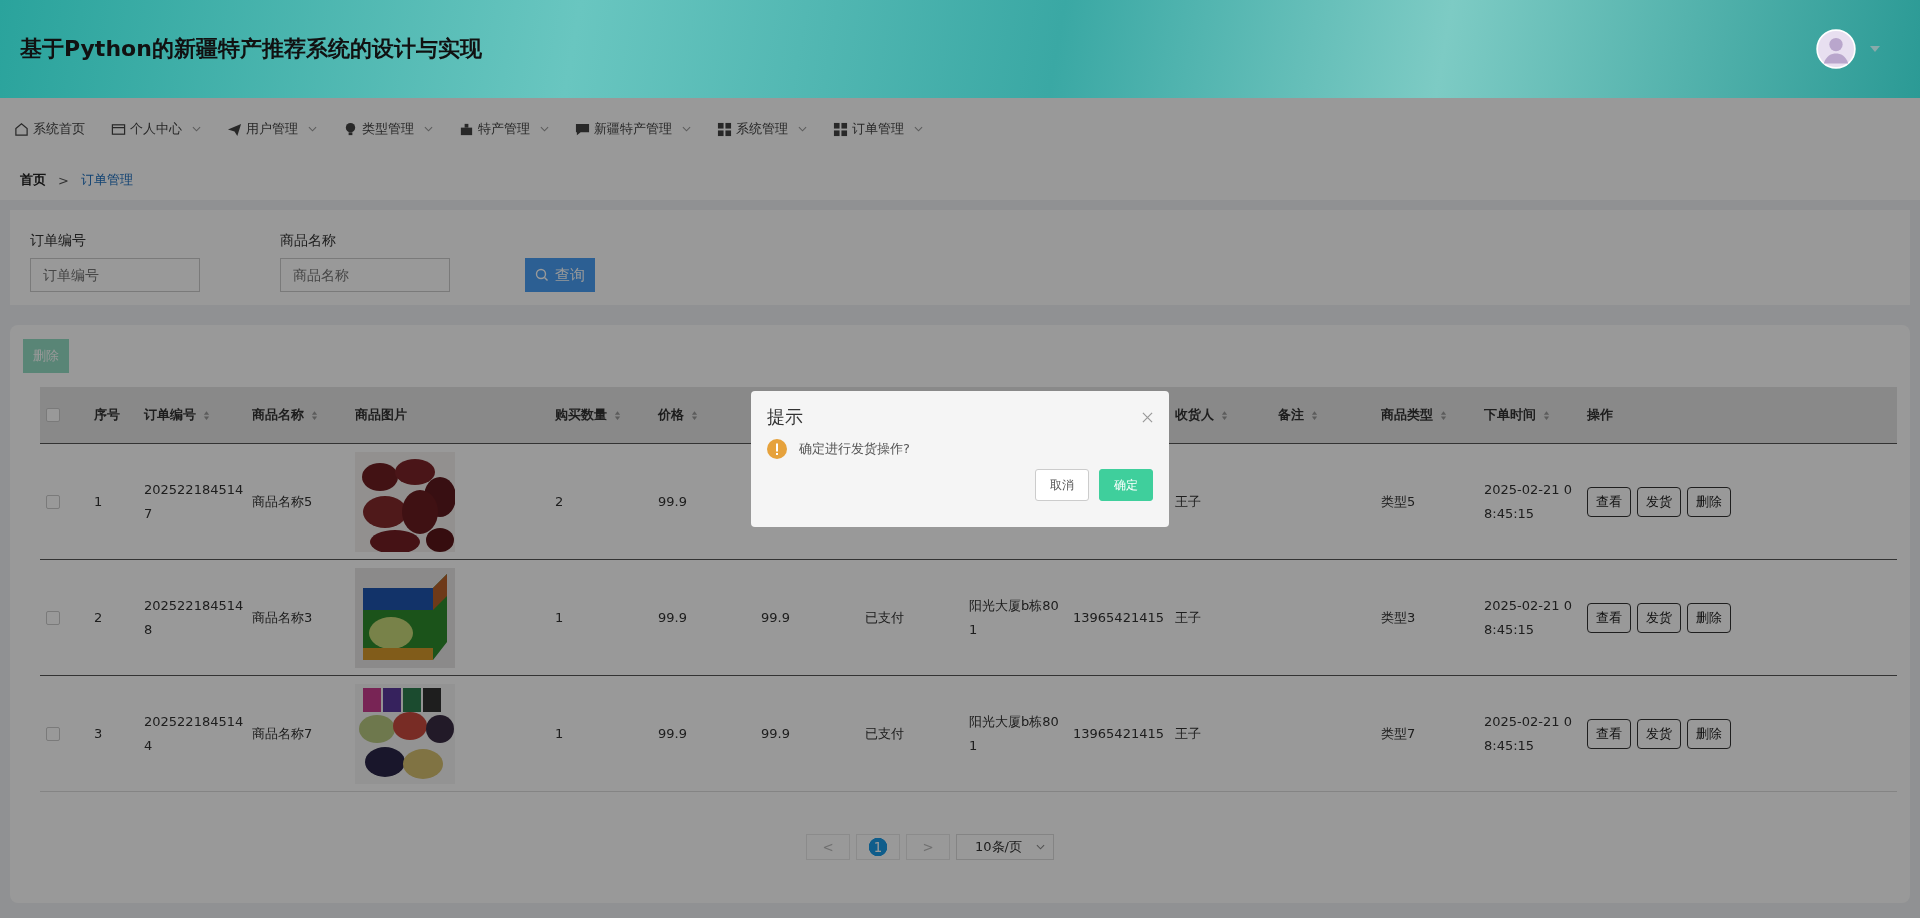  What do you see at coordinates (98, 733) in the screenshot?
I see `table-cell-text: 3` at bounding box center [98, 733].